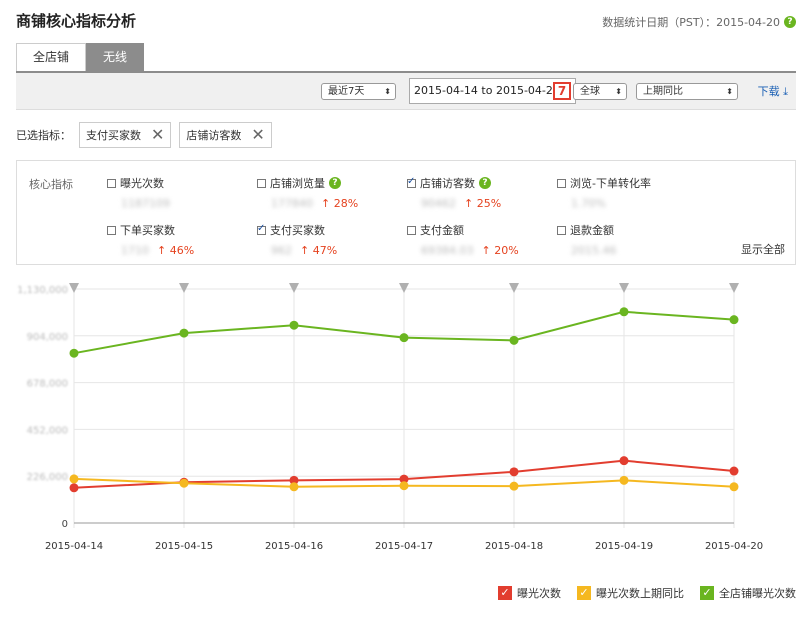 This screenshot has width=808, height=618. Describe the element at coordinates (691, 22) in the screenshot. I see `stat-date-text: 数据统计日期（PST）：2015-04-20` at that location.